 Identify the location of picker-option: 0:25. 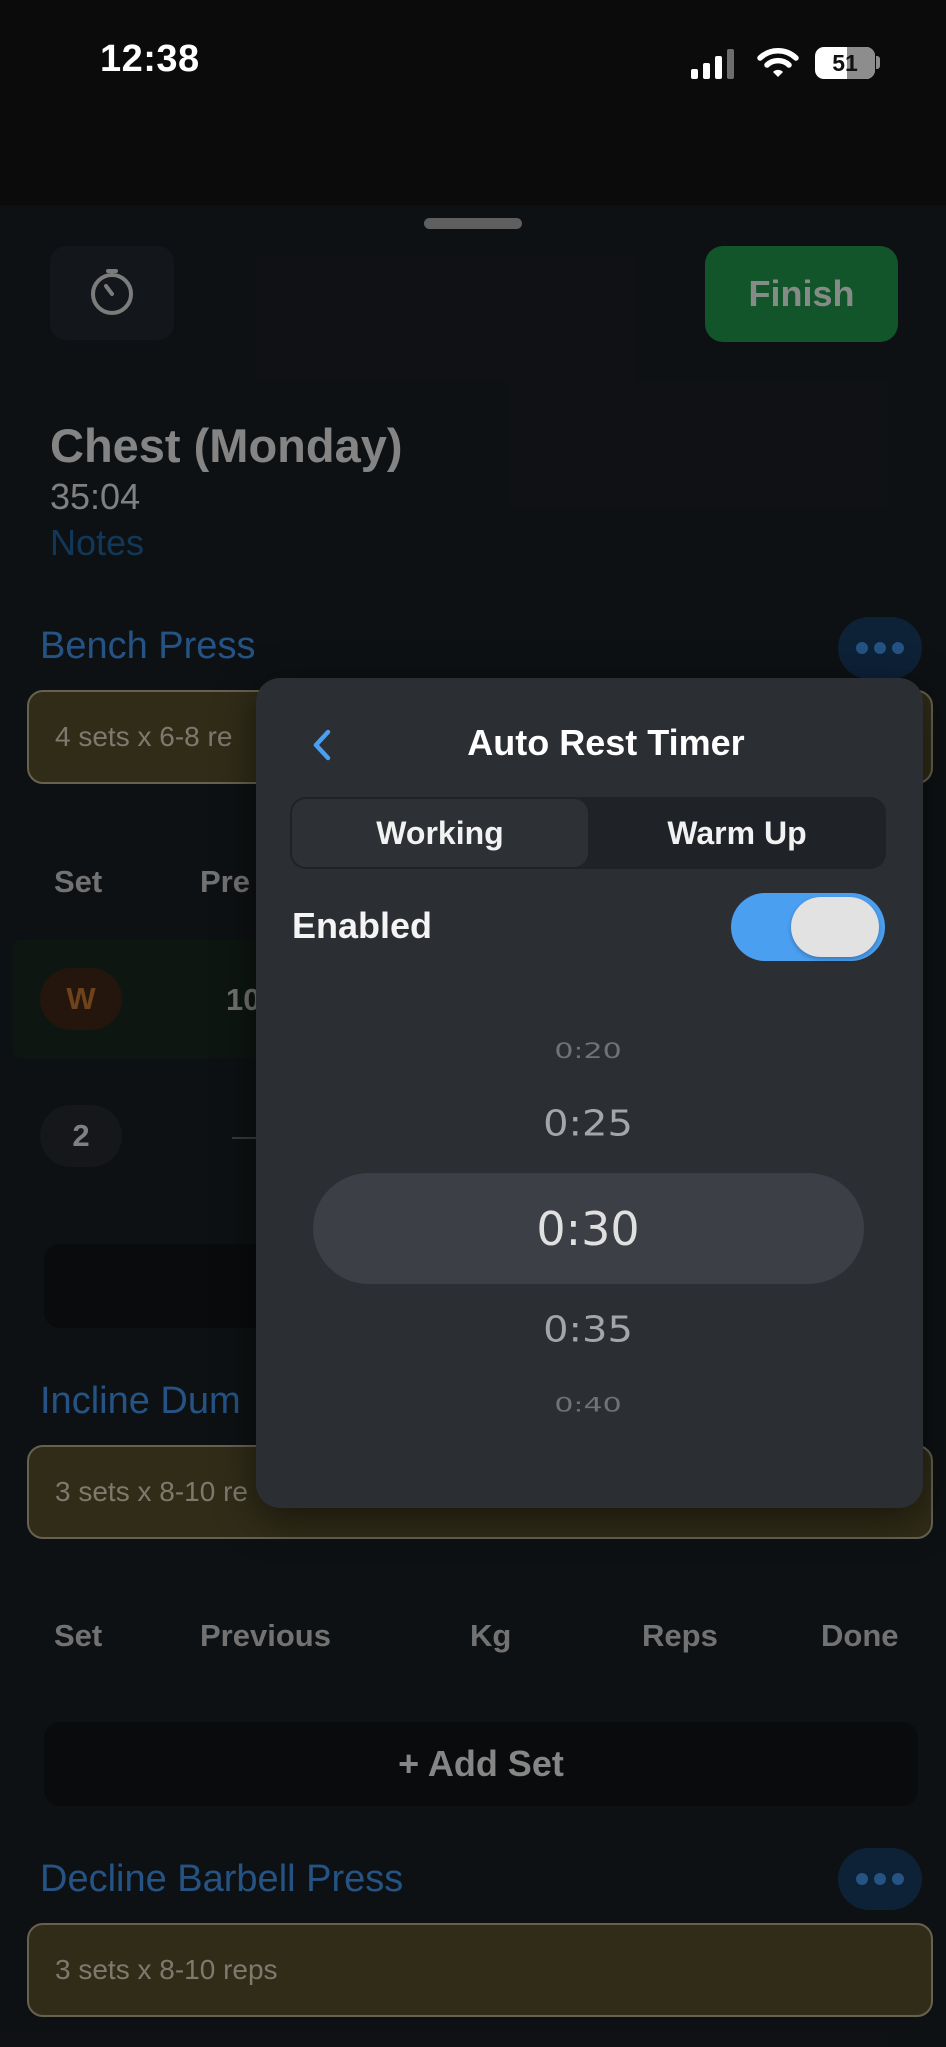
(588, 1123).